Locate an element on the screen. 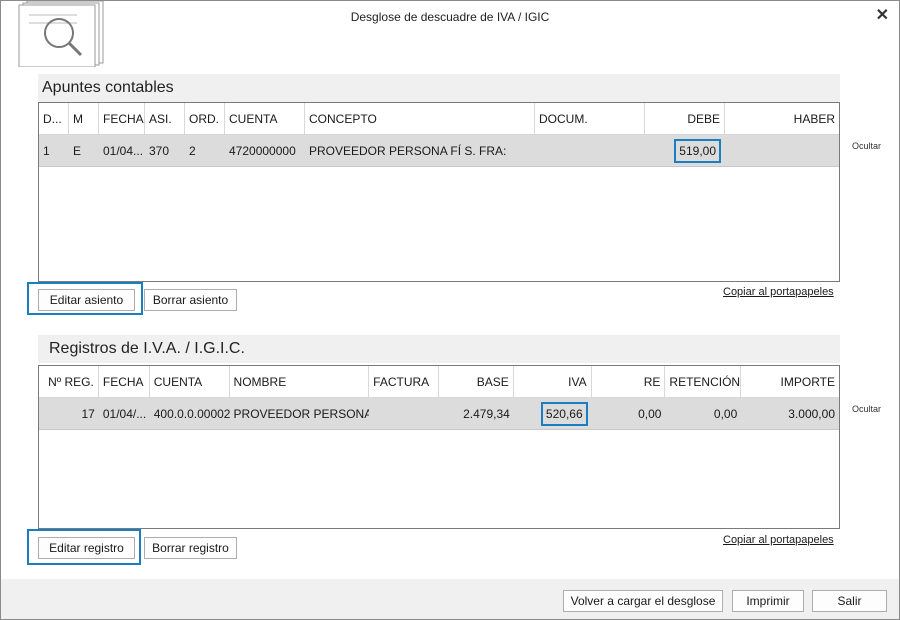 Image resolution: width=900 pixels, height=620 pixels. cell-concepto: PROVEEDOR PERSONA FÍ S. FRA: is located at coordinates (408, 151).